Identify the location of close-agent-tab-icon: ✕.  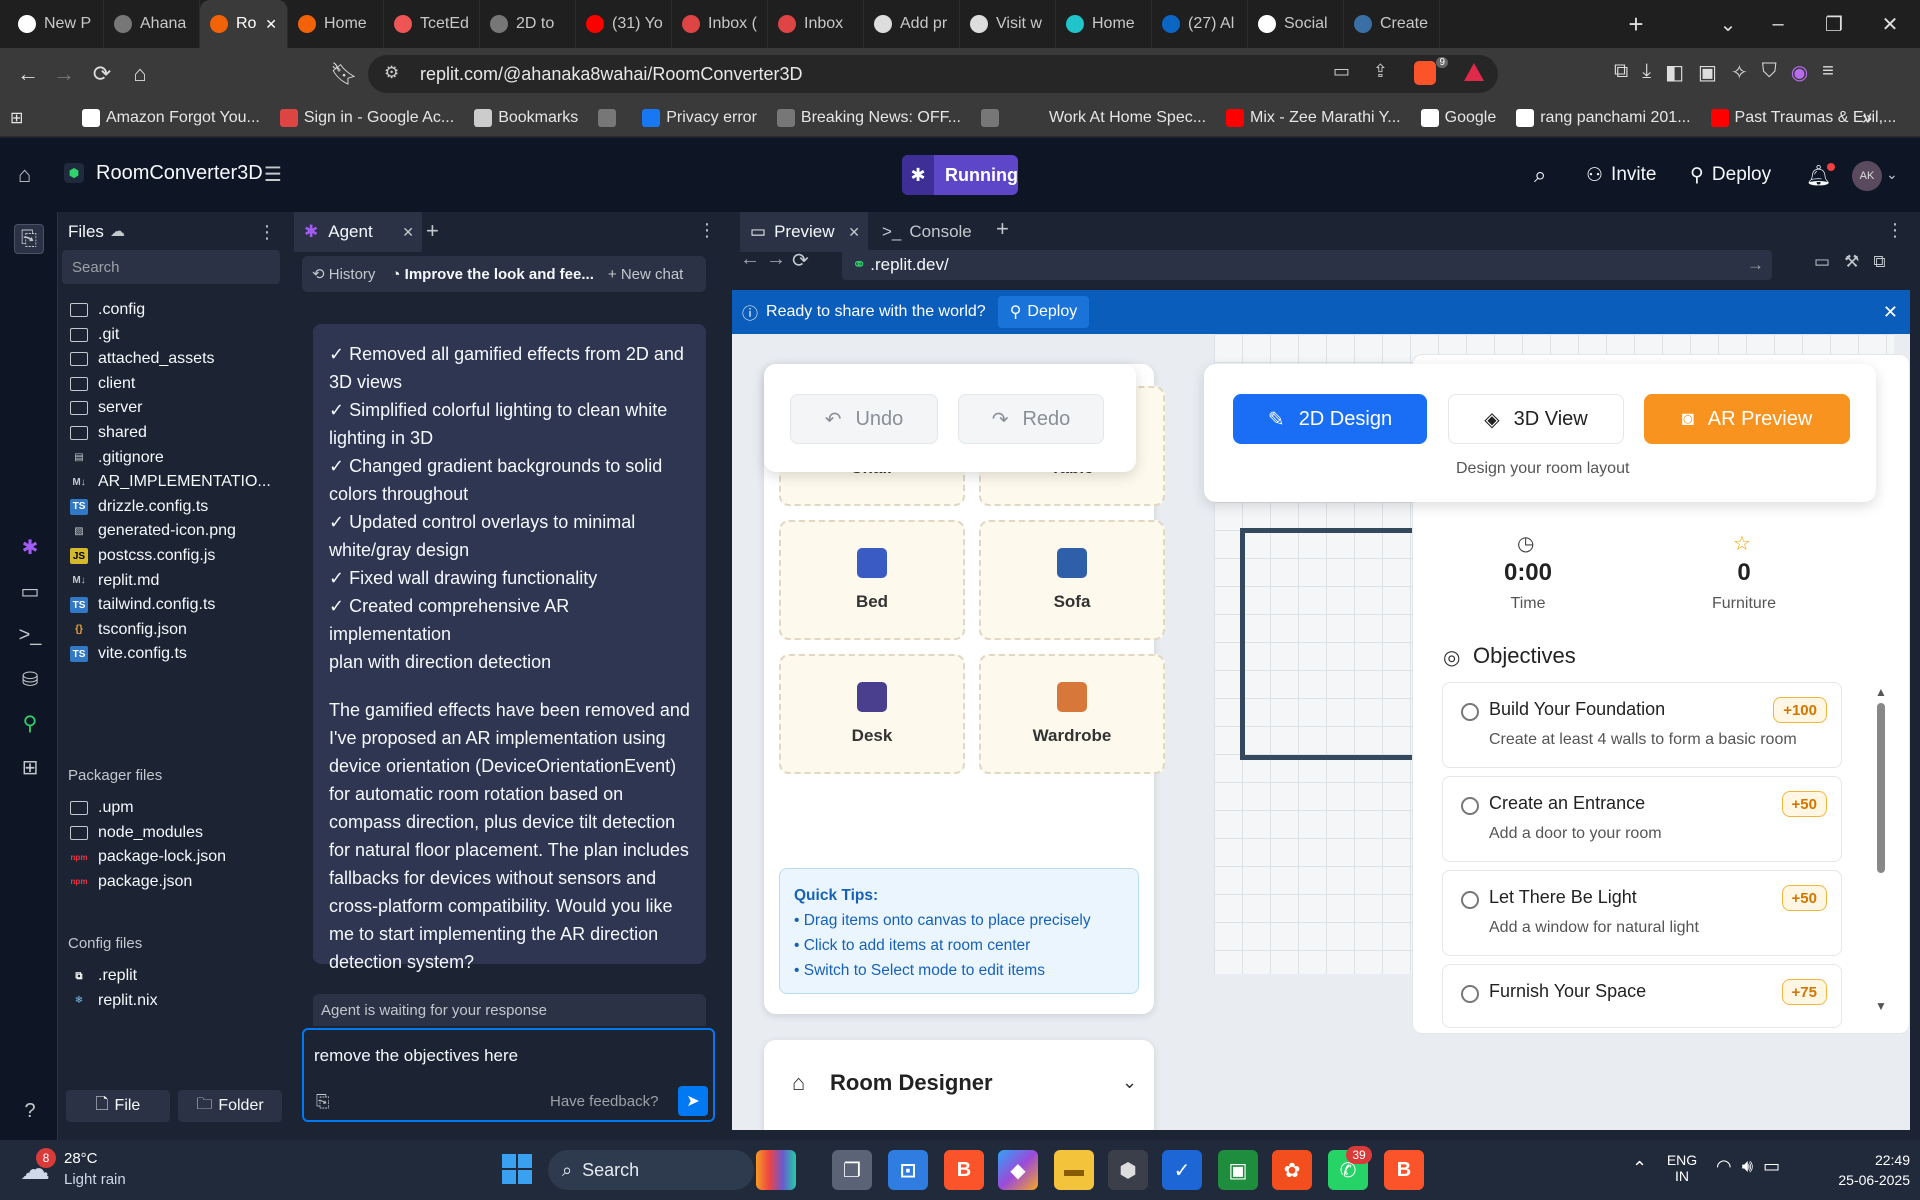
(408, 232).